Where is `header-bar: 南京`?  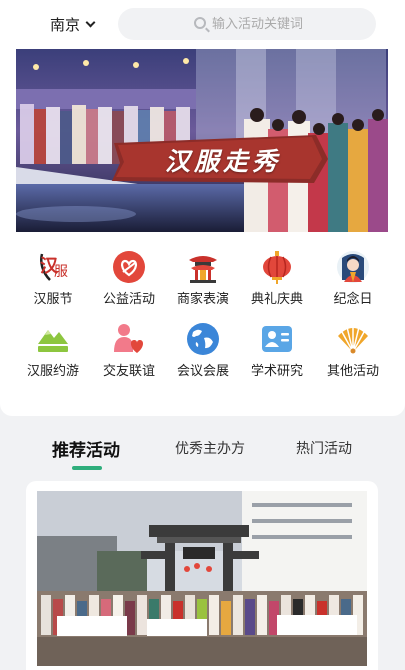
header-bar: 南京 is located at coordinates (202, 24).